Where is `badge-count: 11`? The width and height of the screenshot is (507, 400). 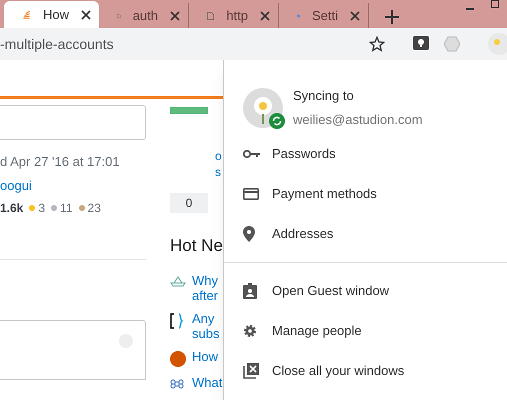
badge-count: 11 is located at coordinates (66, 208).